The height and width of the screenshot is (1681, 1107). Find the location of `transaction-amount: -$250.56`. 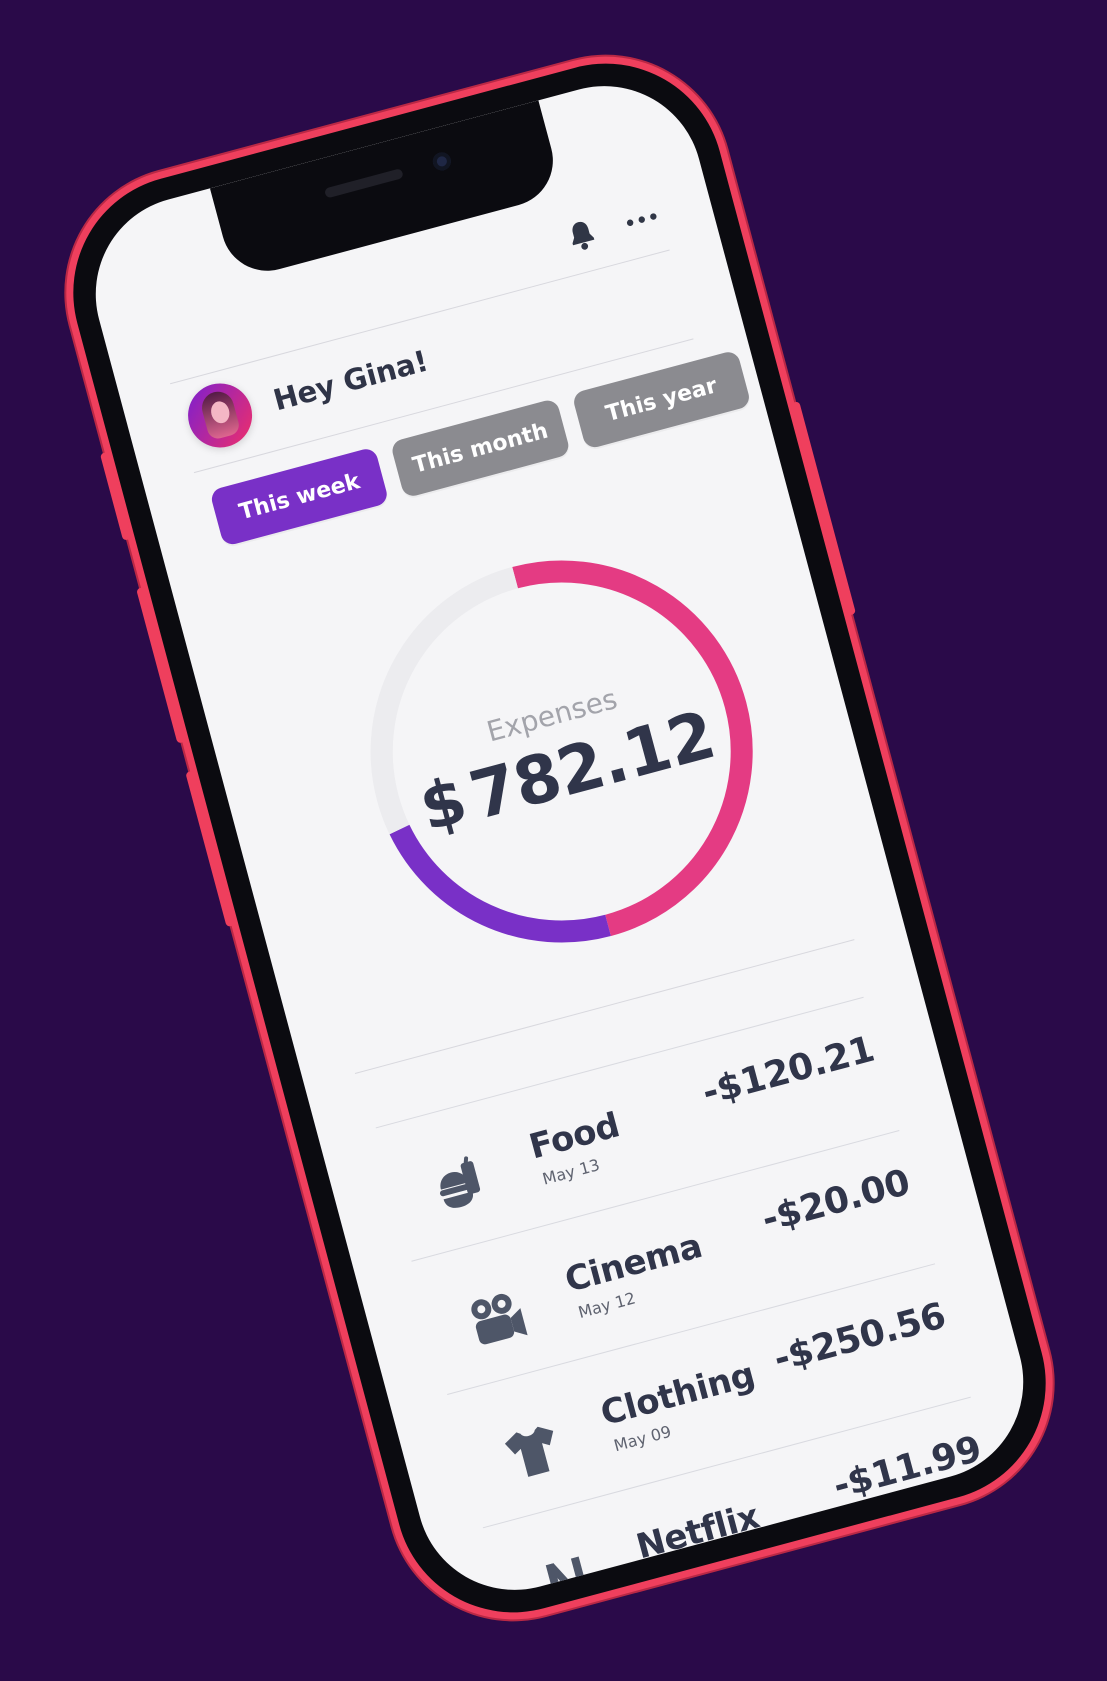

transaction-amount: -$250.56 is located at coordinates (859, 1338).